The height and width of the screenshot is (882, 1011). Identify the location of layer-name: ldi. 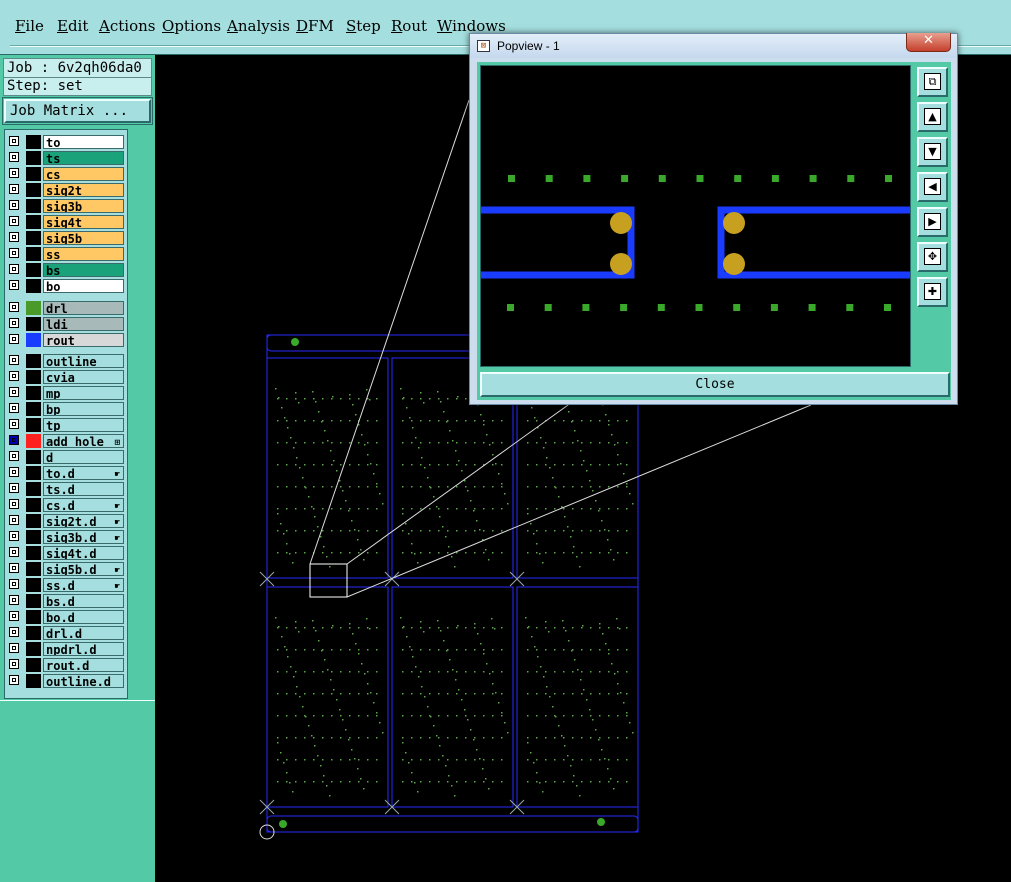
(83, 324).